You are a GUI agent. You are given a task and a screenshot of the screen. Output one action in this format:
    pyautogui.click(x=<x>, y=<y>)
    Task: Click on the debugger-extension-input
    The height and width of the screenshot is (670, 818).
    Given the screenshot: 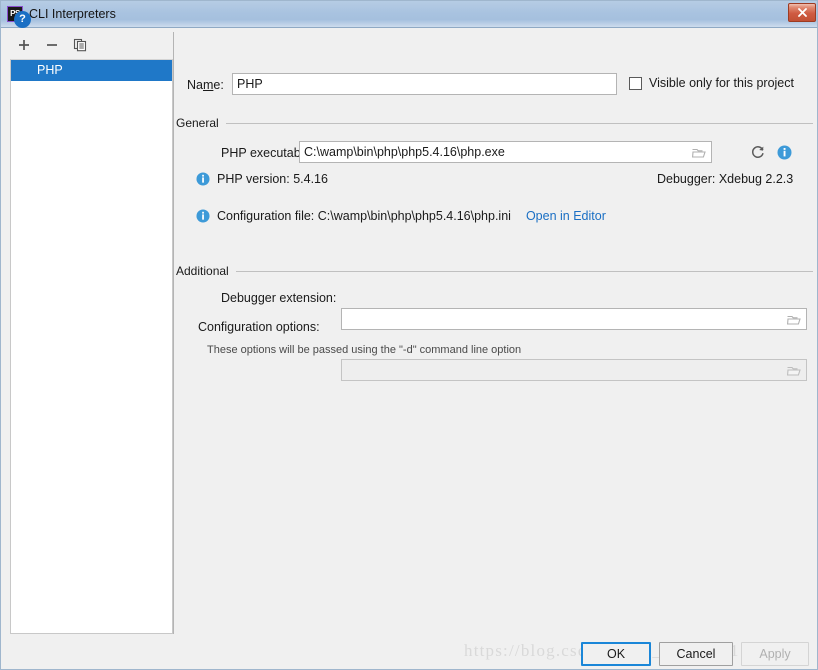 What is the action you would take?
    pyautogui.click(x=574, y=319)
    